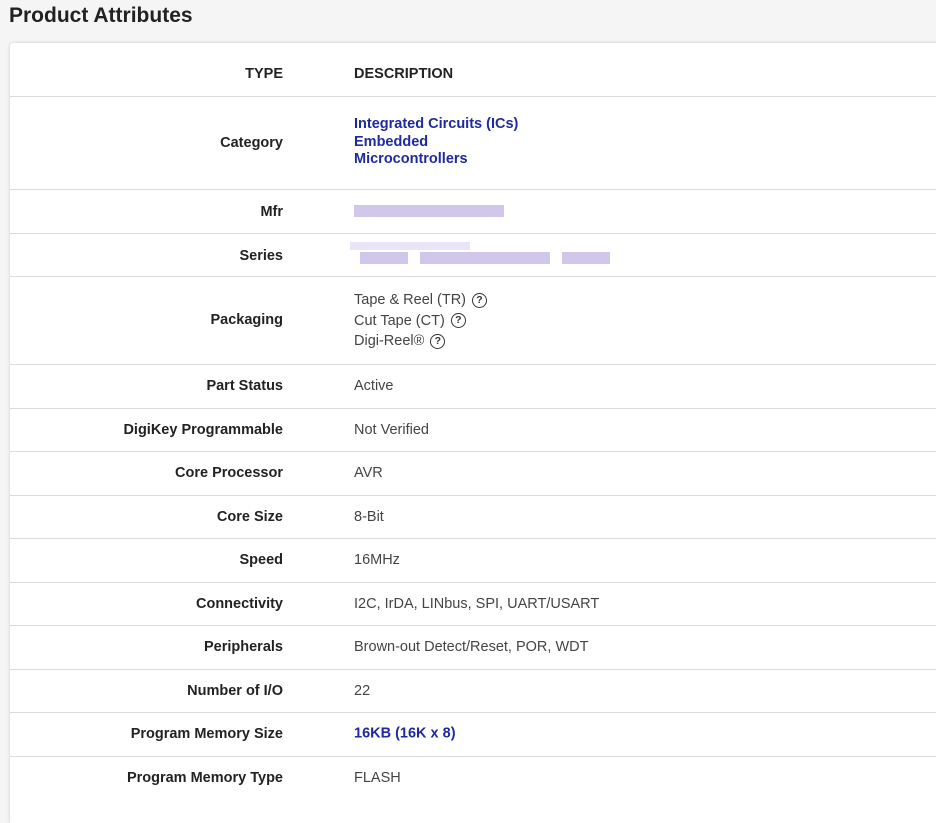 The height and width of the screenshot is (823, 936). I want to click on table-row-series: Series, so click(473, 255).